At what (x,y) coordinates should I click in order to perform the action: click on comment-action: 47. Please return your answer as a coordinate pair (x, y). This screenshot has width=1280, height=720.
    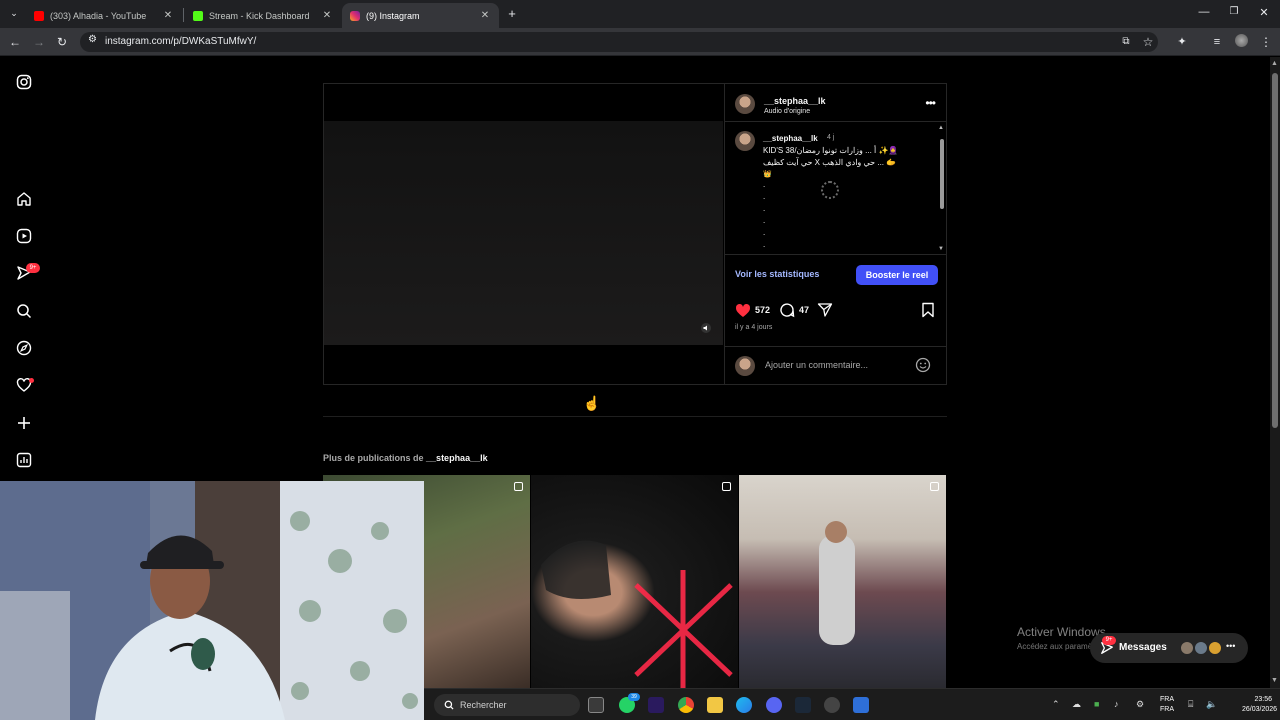
    Looking at the image, I should click on (794, 310).